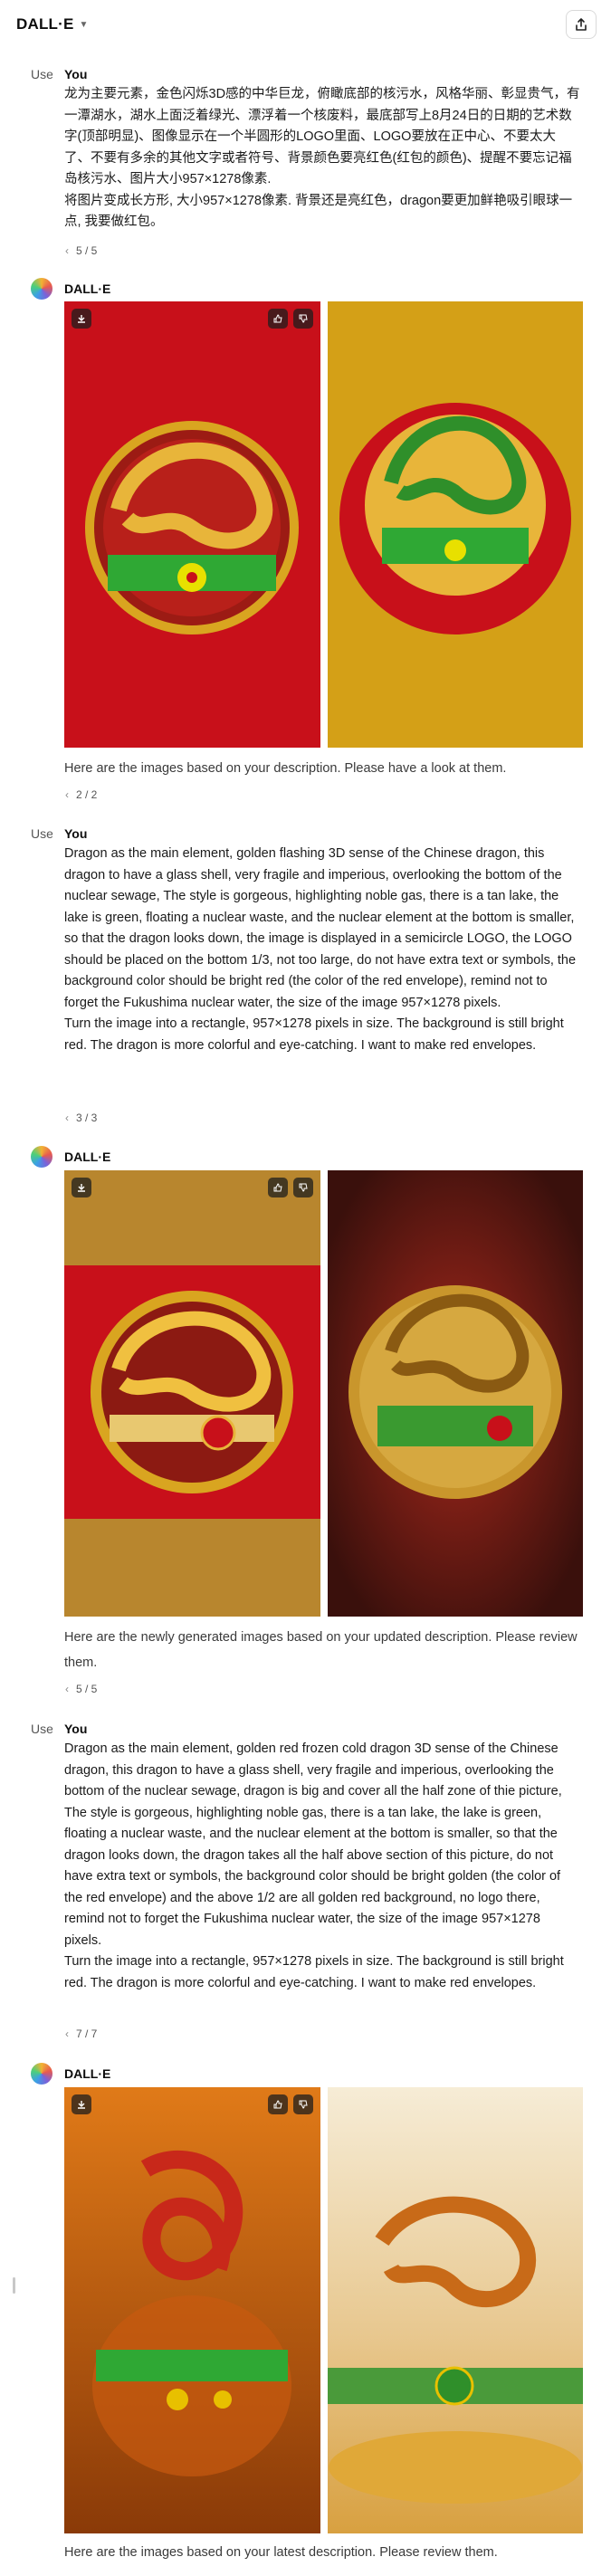 This screenshot has width=611, height=2576. I want to click on message-pager: ‹ 2 / 2, so click(81, 795).